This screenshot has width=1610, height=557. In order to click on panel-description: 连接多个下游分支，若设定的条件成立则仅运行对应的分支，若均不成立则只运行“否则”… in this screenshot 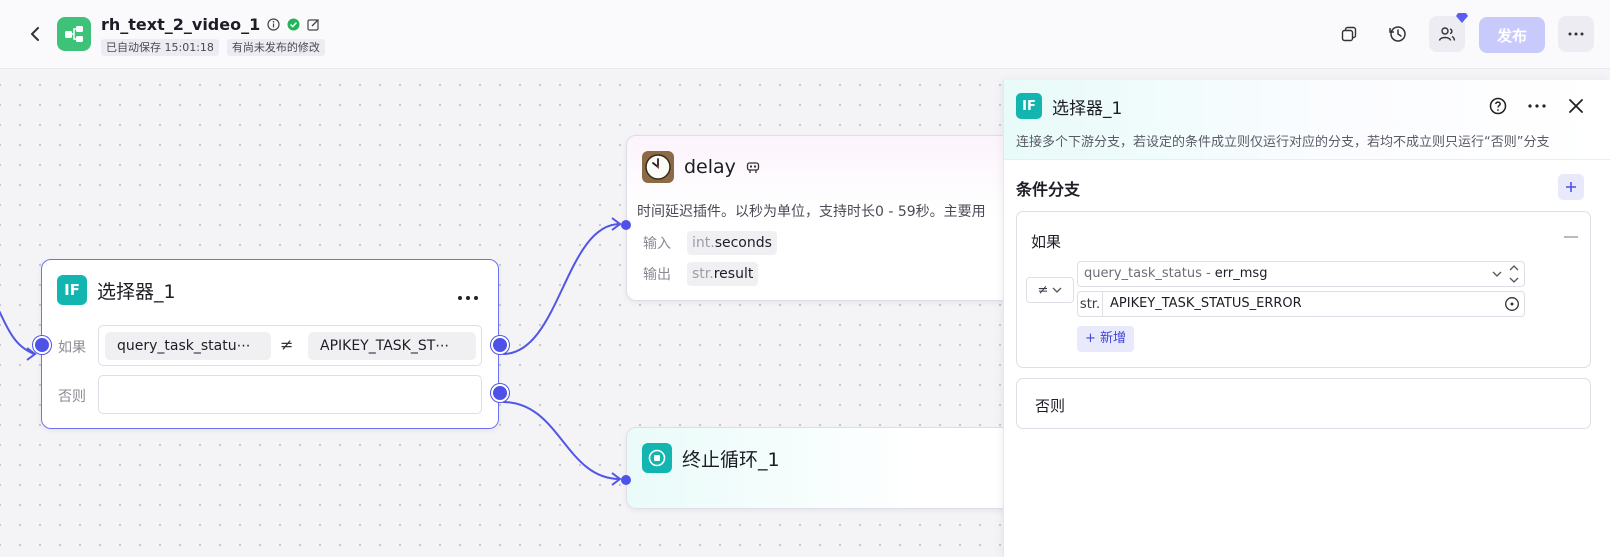, I will do `click(1283, 142)`.